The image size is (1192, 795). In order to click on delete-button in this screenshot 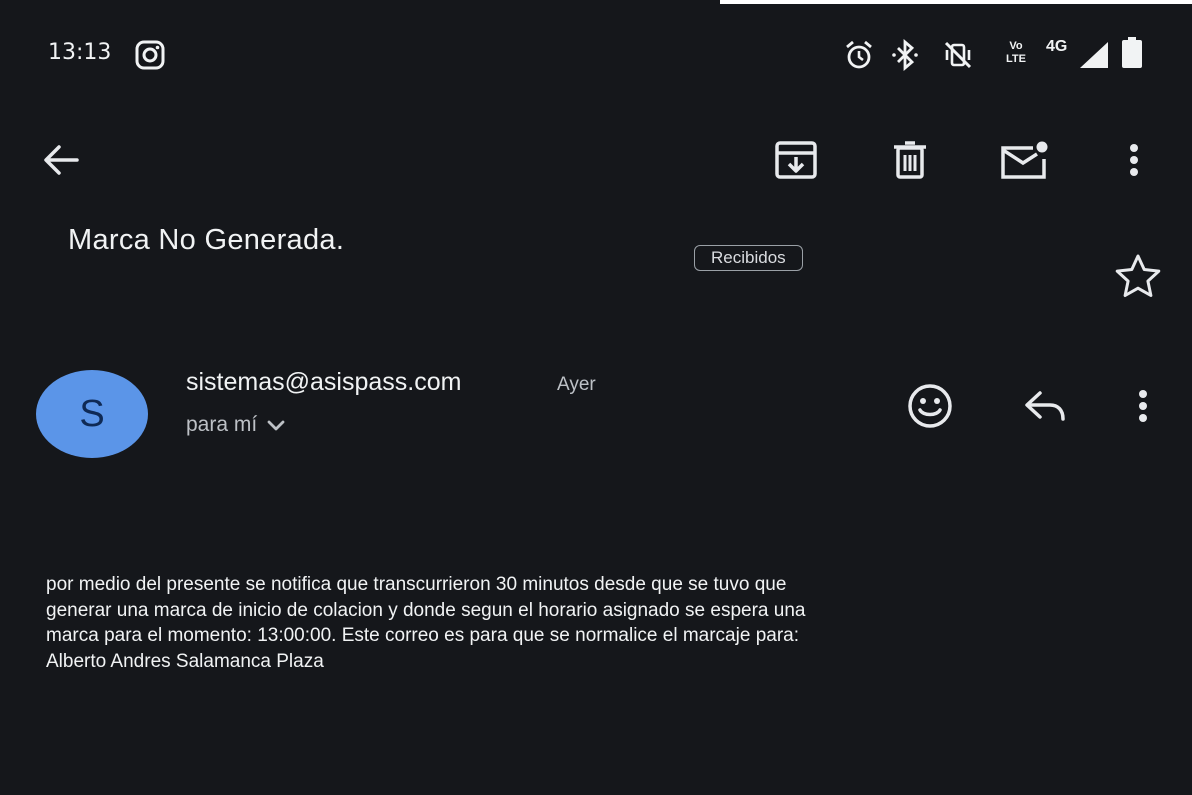, I will do `click(910, 160)`.